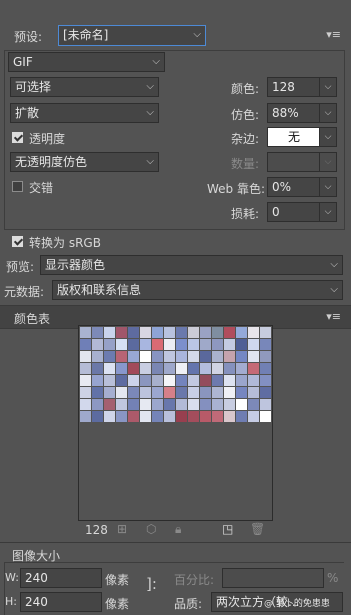 The image size is (351, 615). I want to click on web-snap-combo: 0% ⌵, so click(302, 187).